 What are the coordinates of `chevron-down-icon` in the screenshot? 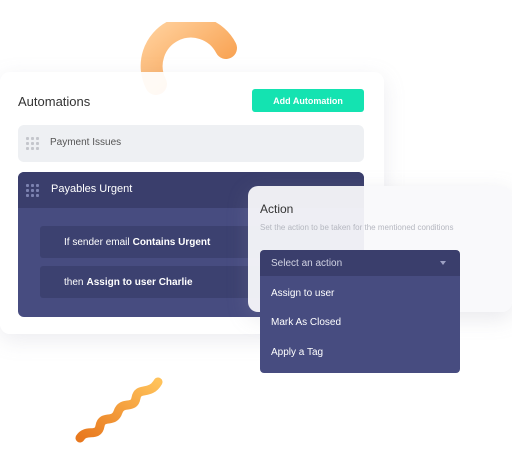 It's located at (443, 263).